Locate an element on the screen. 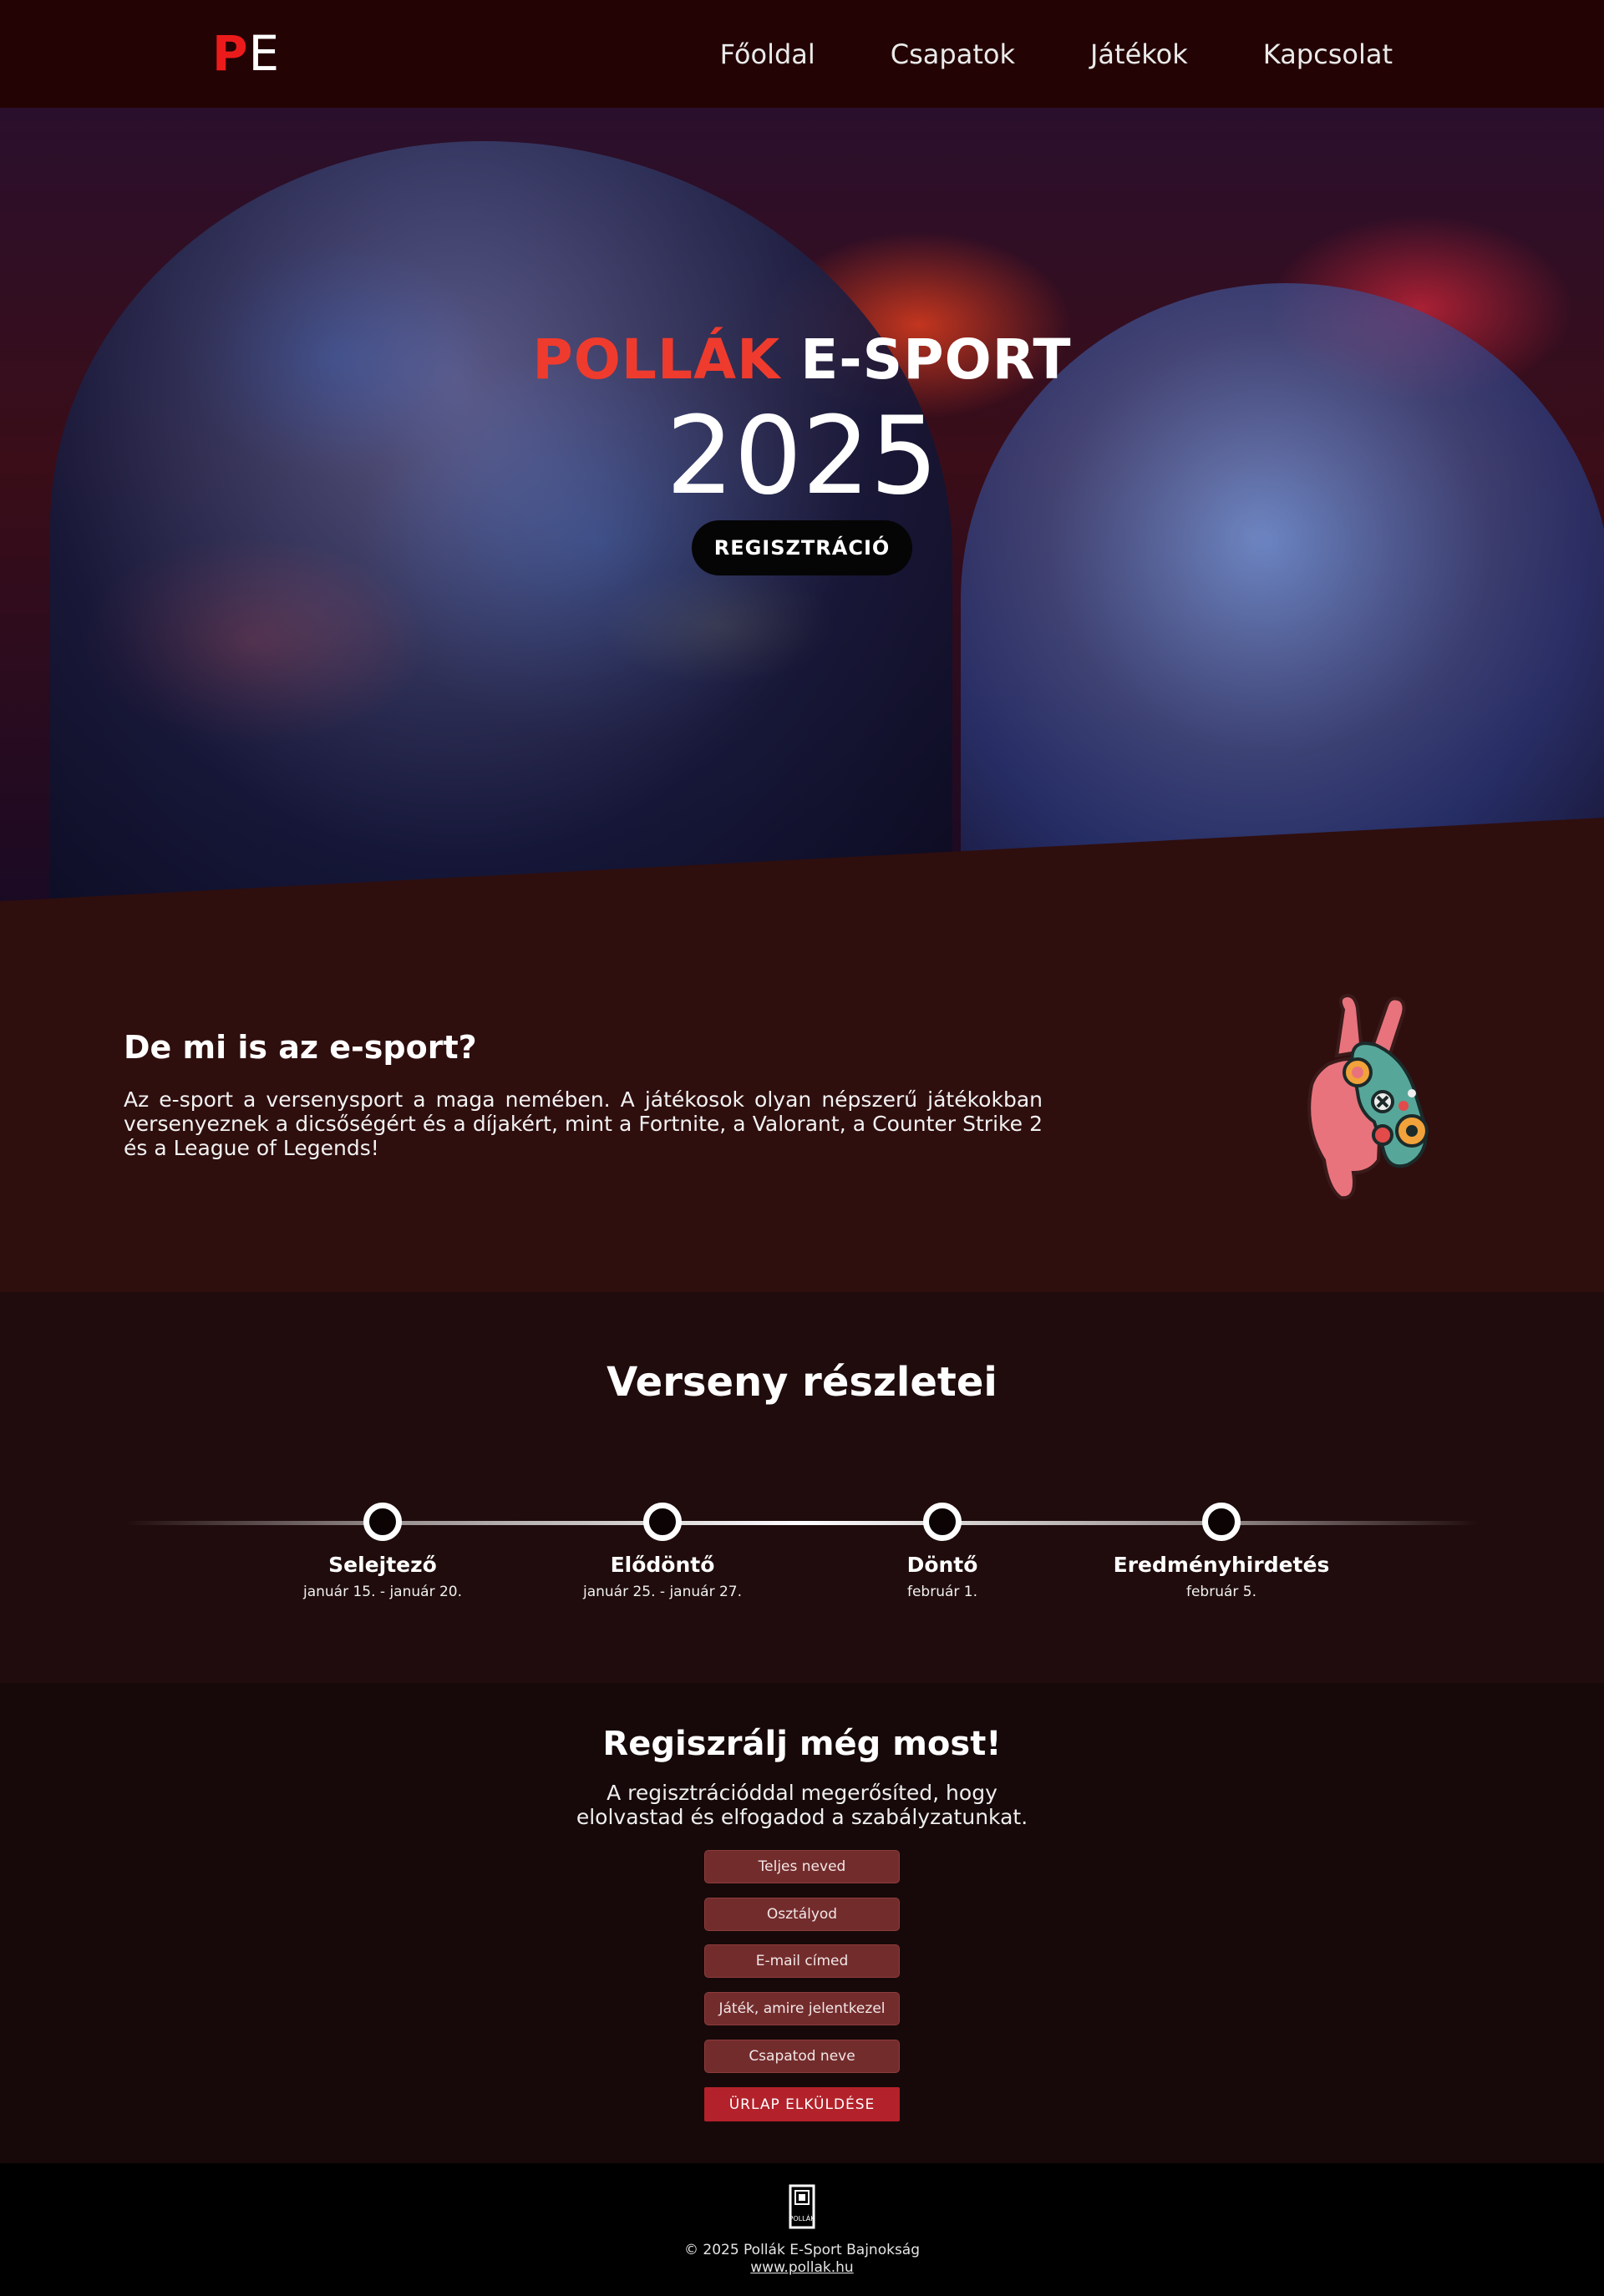  footer-copyright: © 2025 Pollák E-Sport Bajnokság is located at coordinates (802, 2250).